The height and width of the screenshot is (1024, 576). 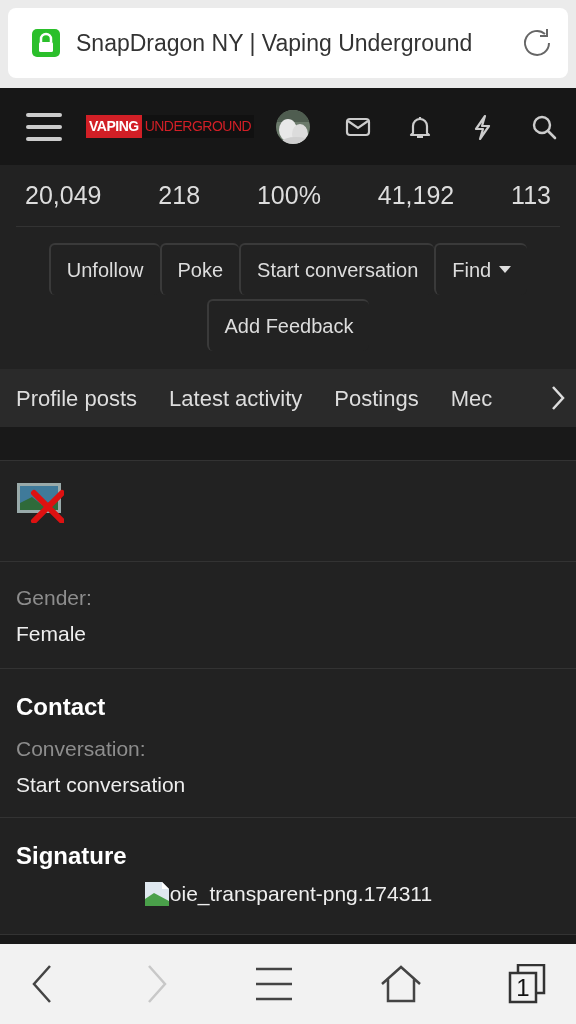 What do you see at coordinates (400, 984) in the screenshot?
I see `home-icon` at bounding box center [400, 984].